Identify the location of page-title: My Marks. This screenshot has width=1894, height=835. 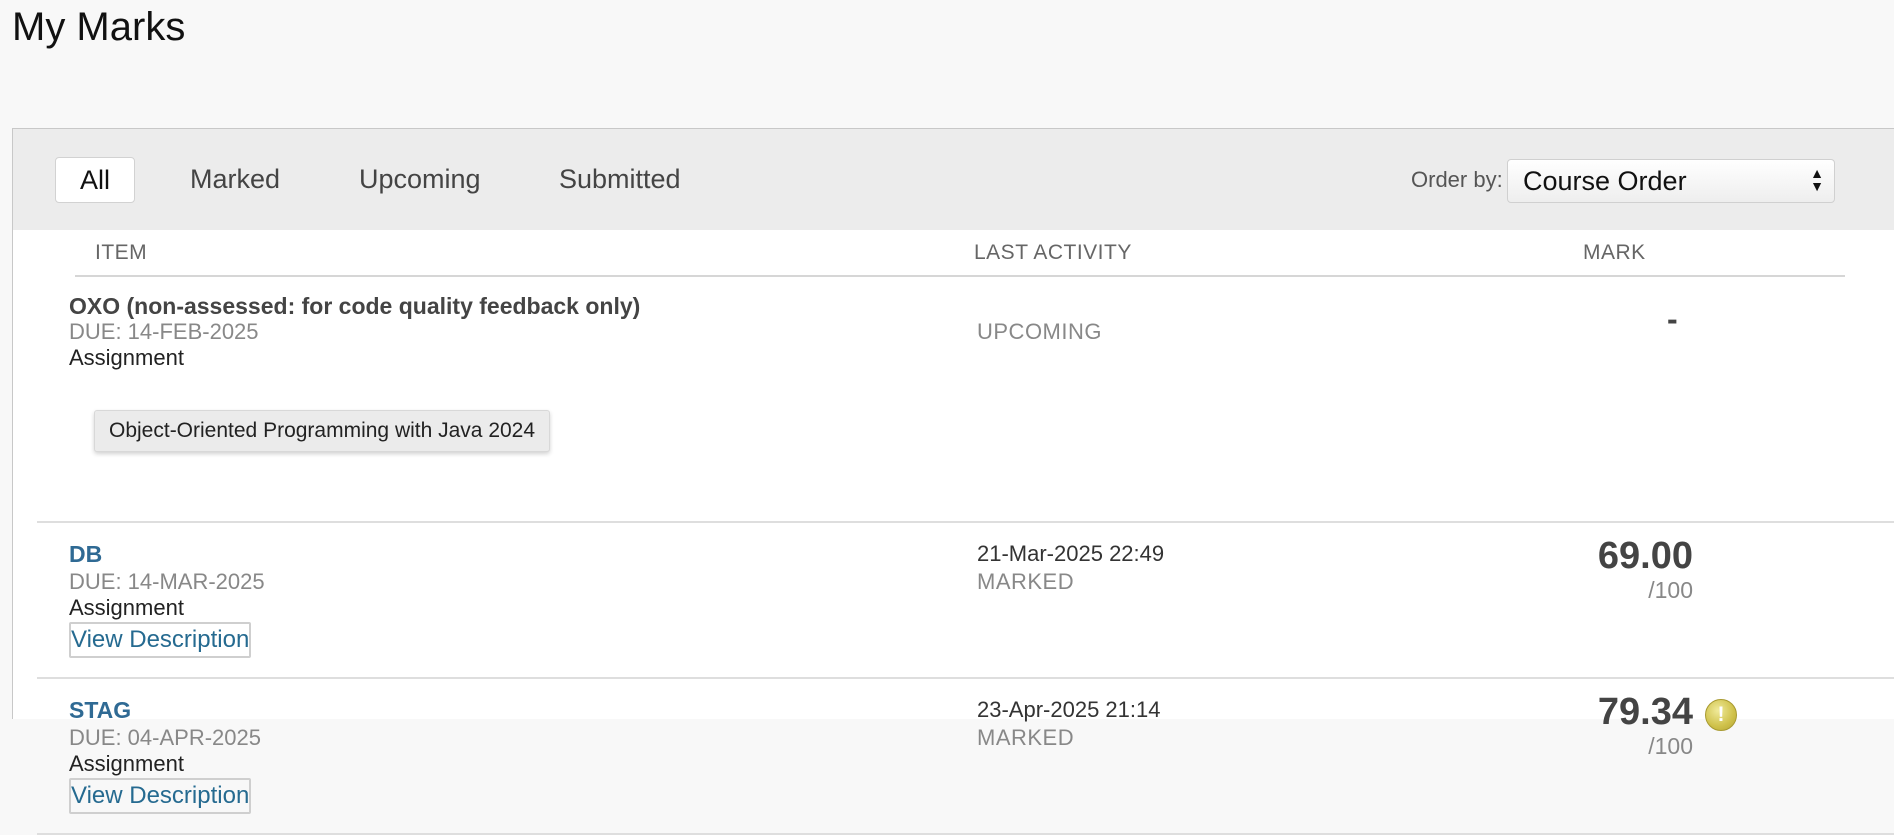
(99, 27).